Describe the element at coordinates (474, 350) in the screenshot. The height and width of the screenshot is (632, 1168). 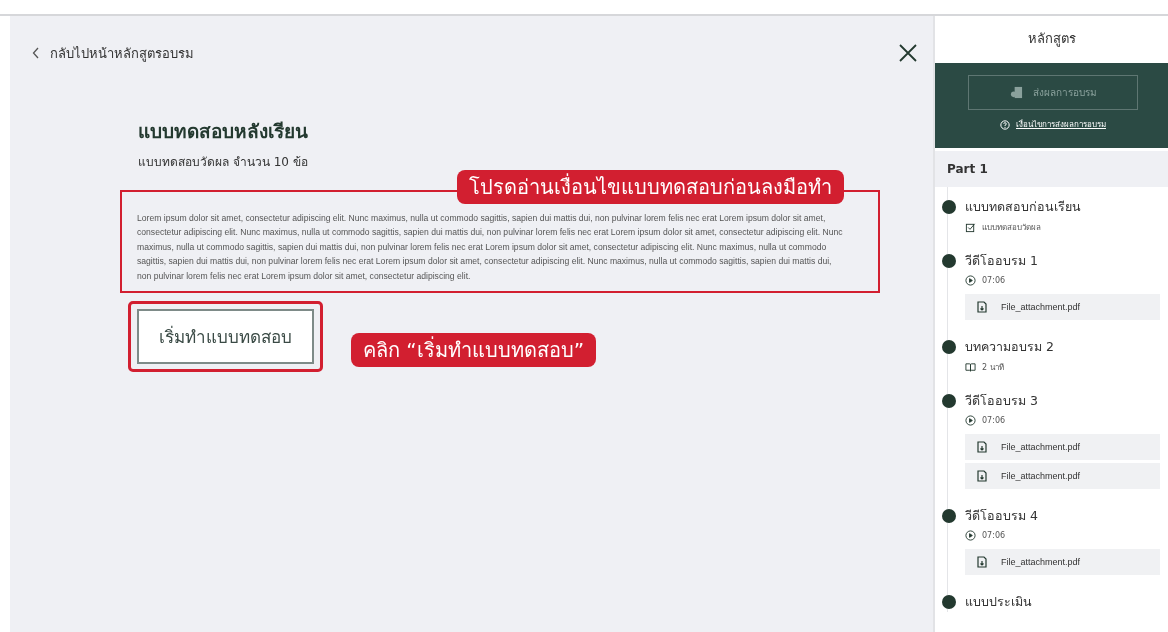
I see `callout-label: คลิก “เริ่มทำแบบทดสอบ”` at that location.